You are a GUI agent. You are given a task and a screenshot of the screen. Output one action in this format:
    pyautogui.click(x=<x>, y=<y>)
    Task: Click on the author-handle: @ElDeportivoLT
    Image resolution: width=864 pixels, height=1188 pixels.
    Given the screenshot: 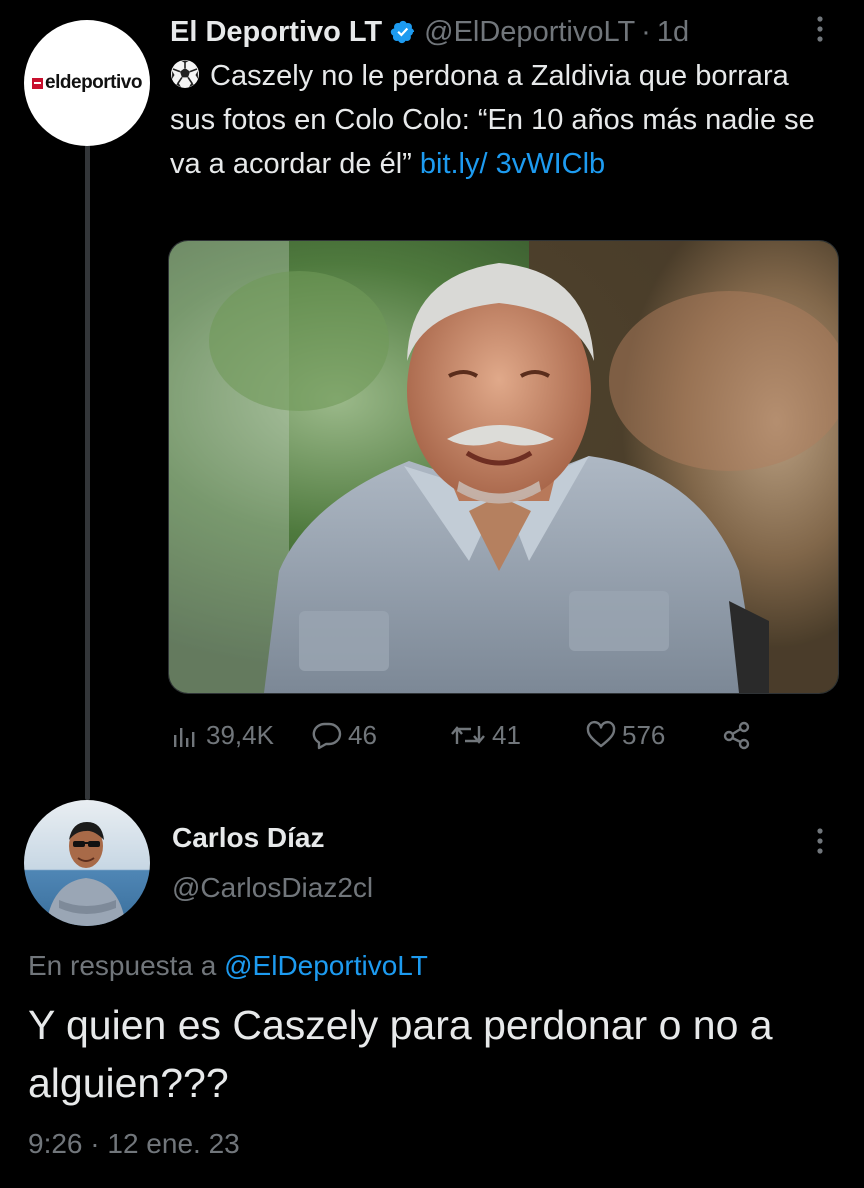 What is the action you would take?
    pyautogui.click(x=529, y=32)
    